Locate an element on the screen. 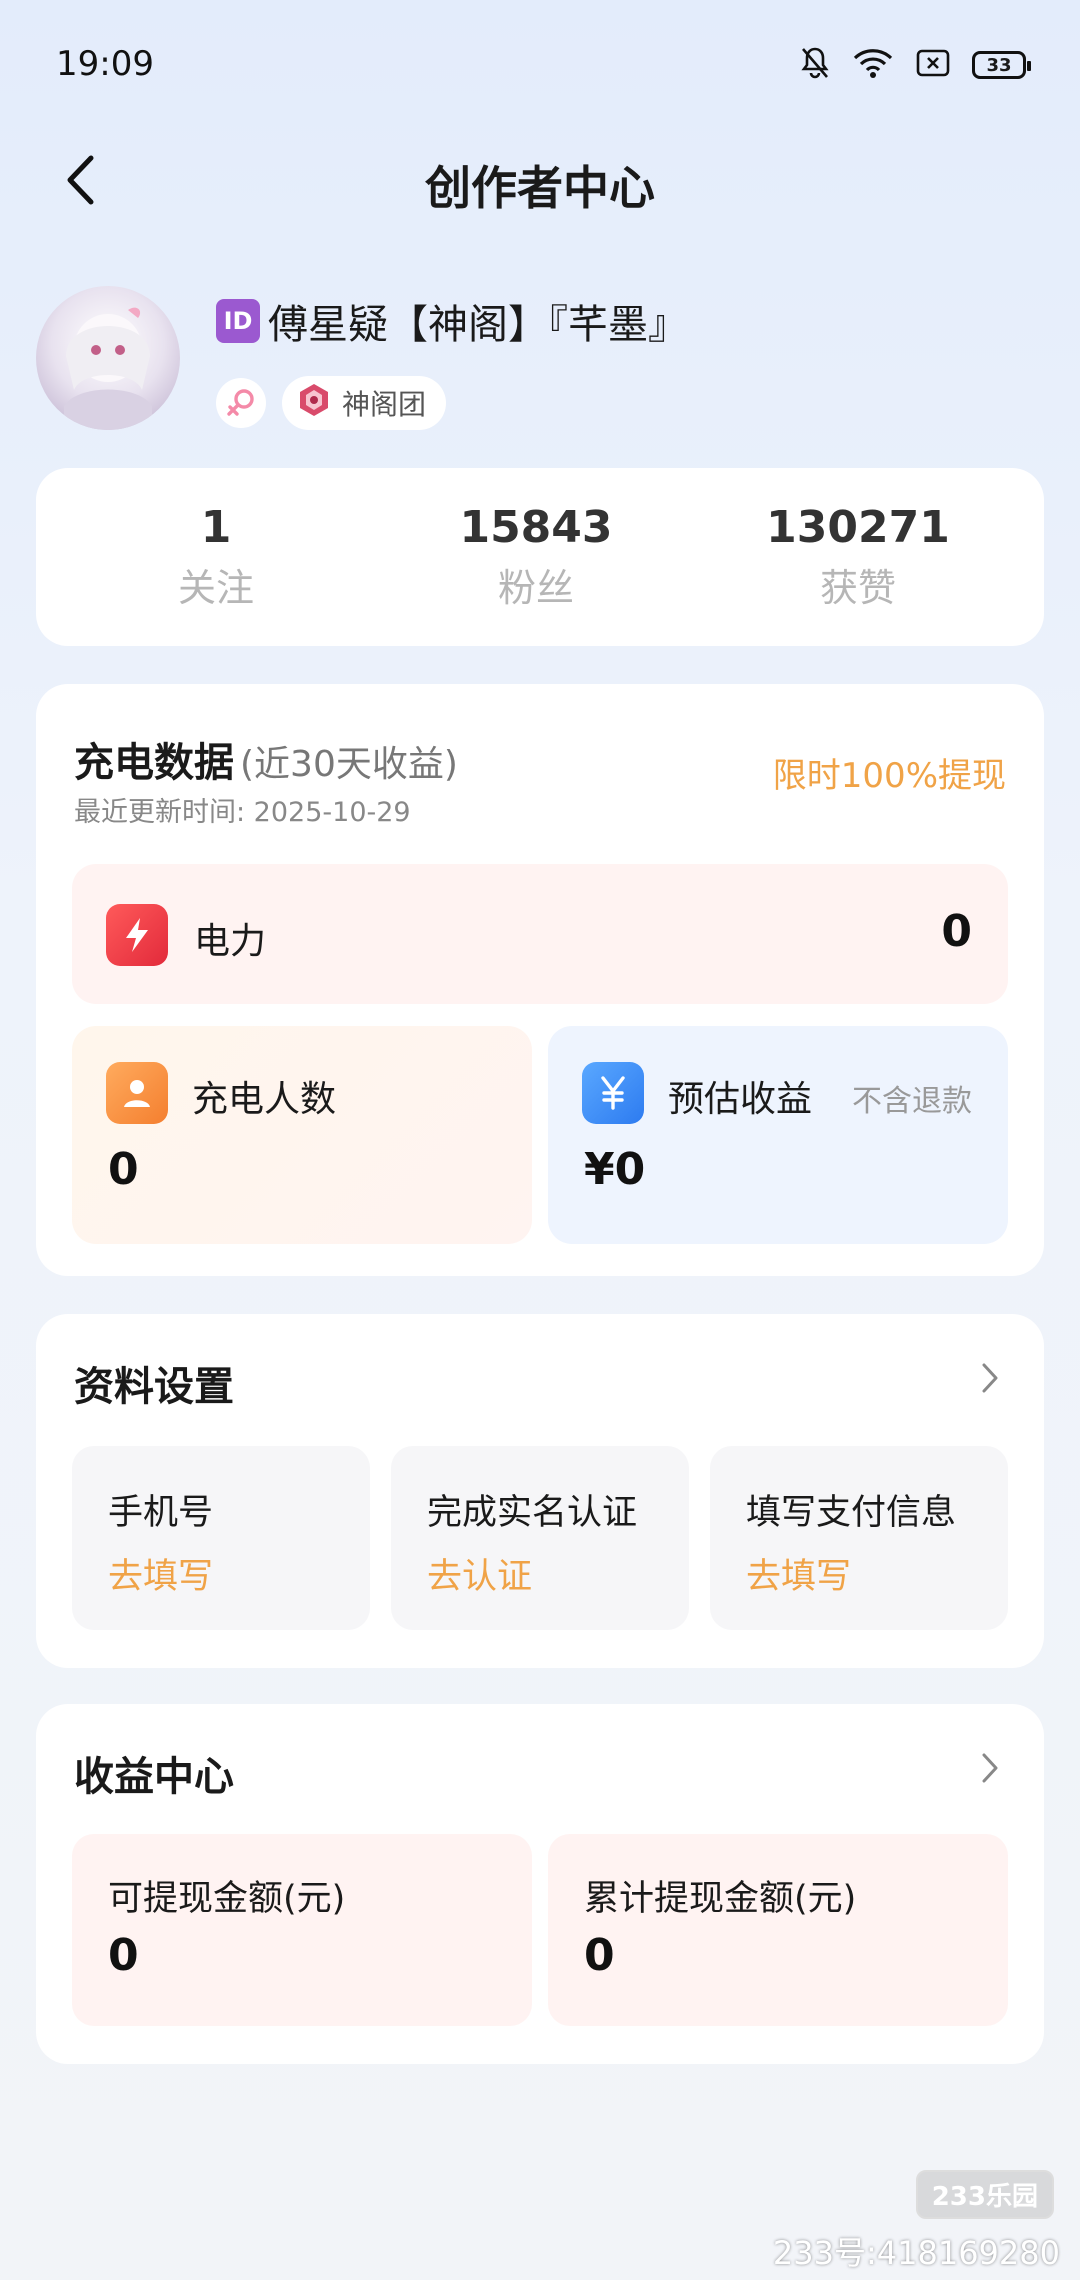 This screenshot has width=1080, height=2280. income-center-card: 收益中心 可提现金额(元) 0 累计提现金额(元) 0 is located at coordinates (540, 1884).